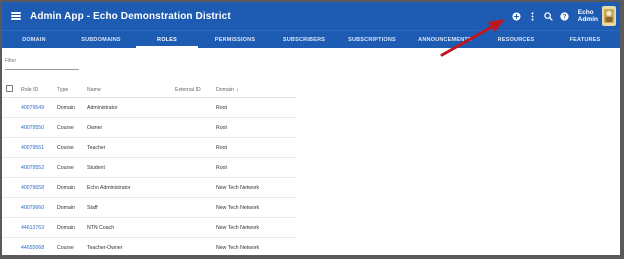 This screenshot has width=624, height=259. I want to click on tab-subscriptions: SUBSCRIPTIONS, so click(372, 39).